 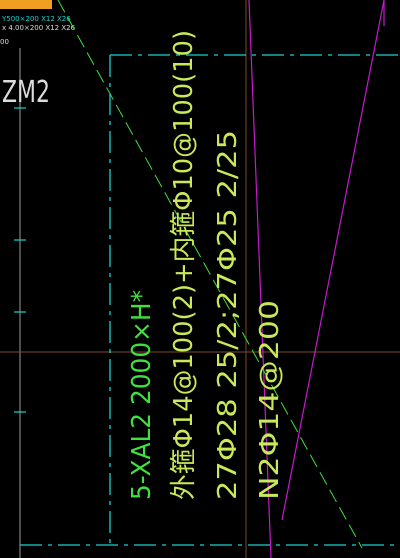 I want to click on zone-label: ZM2, so click(x=26, y=92).